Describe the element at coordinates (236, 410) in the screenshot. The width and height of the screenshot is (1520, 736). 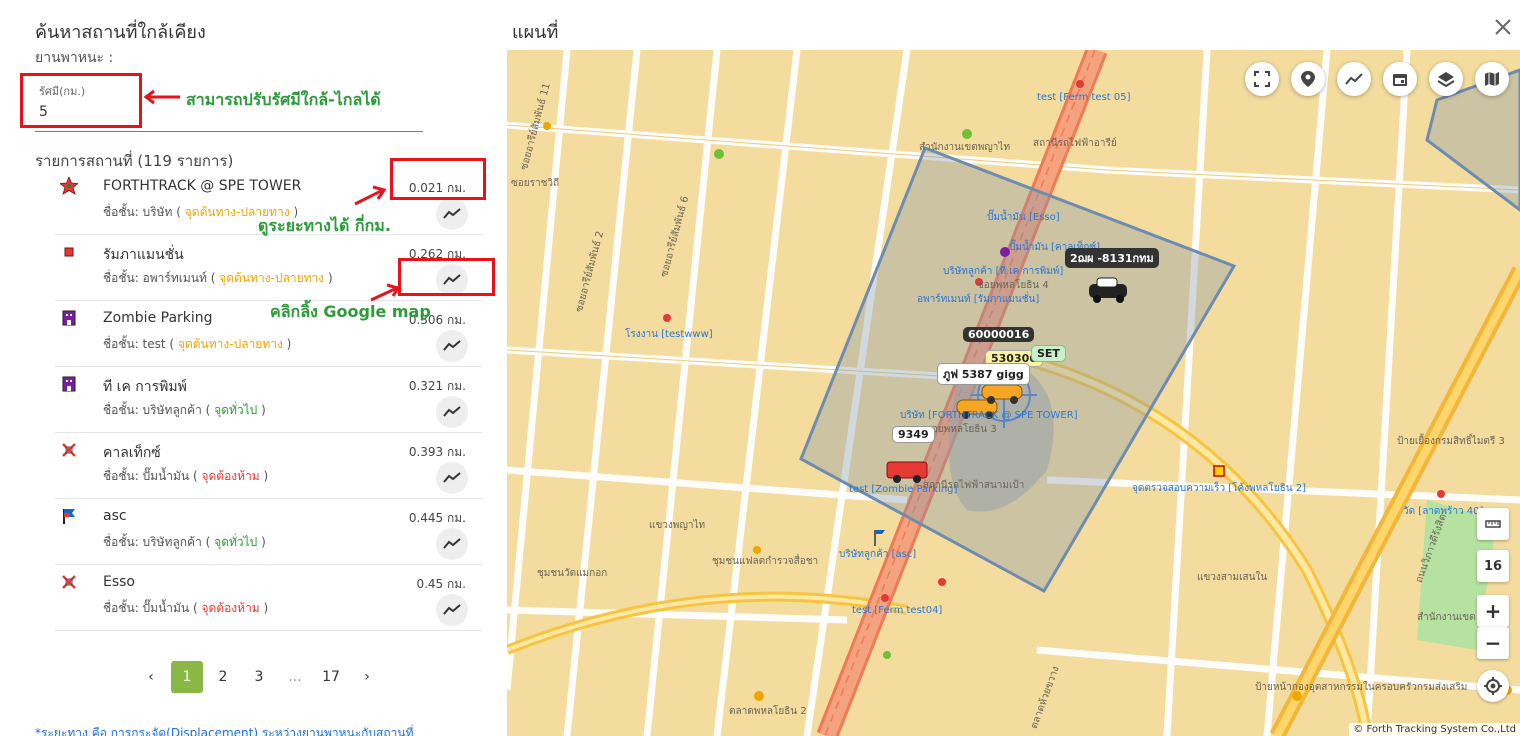
I see `place-type-tag: จุดทั่วไป` at that location.